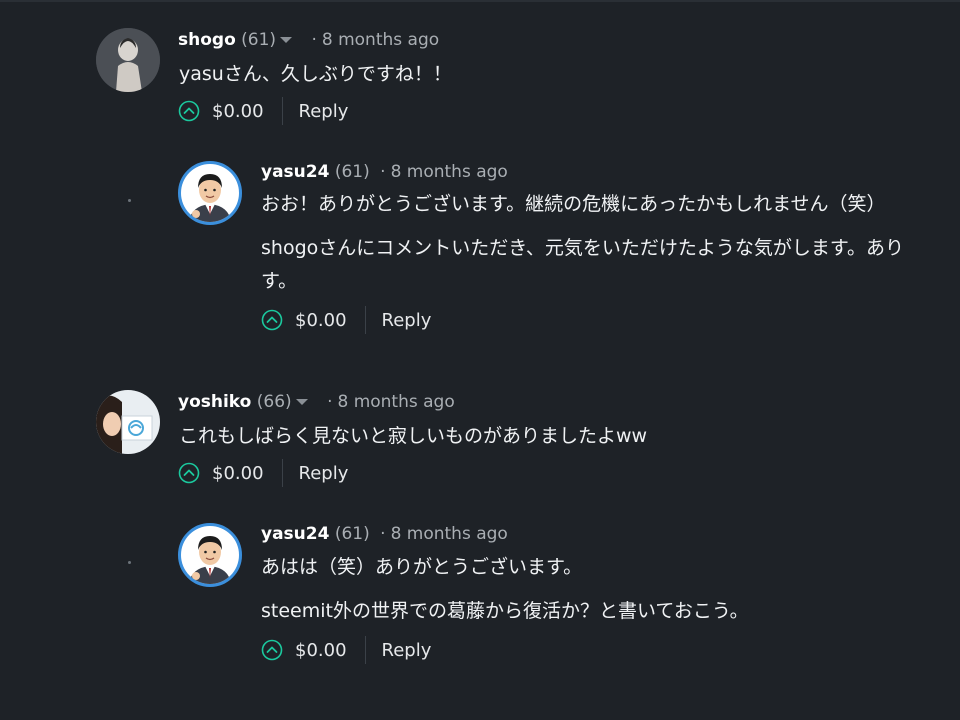  What do you see at coordinates (480, 1) in the screenshot?
I see `top-divider` at bounding box center [480, 1].